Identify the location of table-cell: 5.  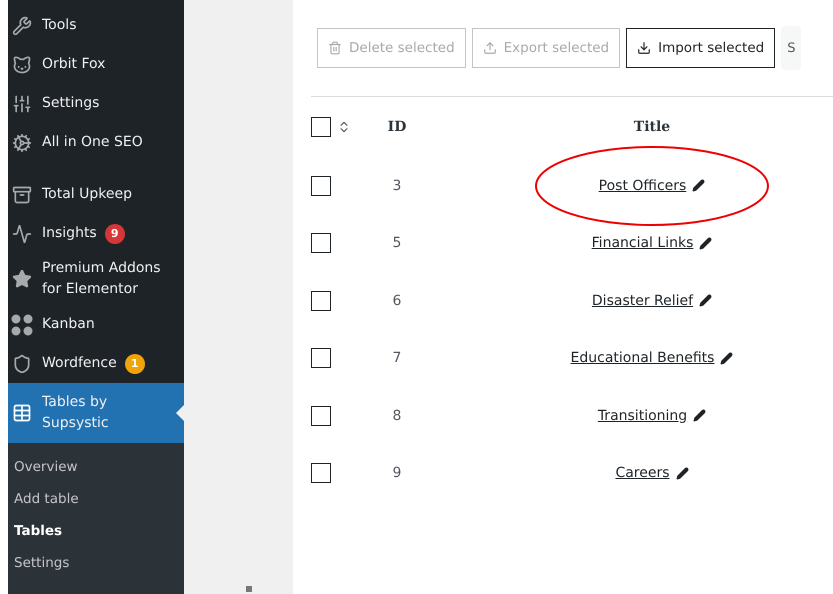
(397, 243).